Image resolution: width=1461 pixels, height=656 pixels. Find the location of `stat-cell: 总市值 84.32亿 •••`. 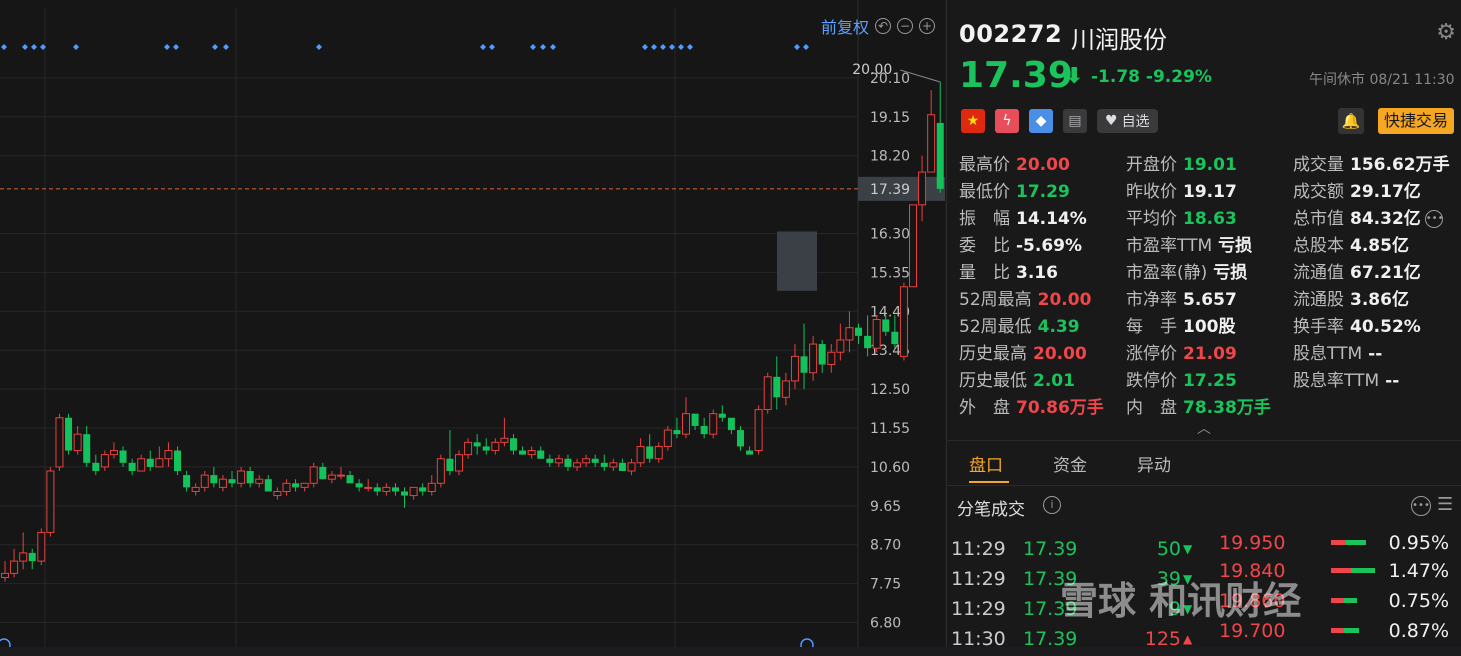

stat-cell: 总市值 84.32亿 ••• is located at coordinates (1376, 219).